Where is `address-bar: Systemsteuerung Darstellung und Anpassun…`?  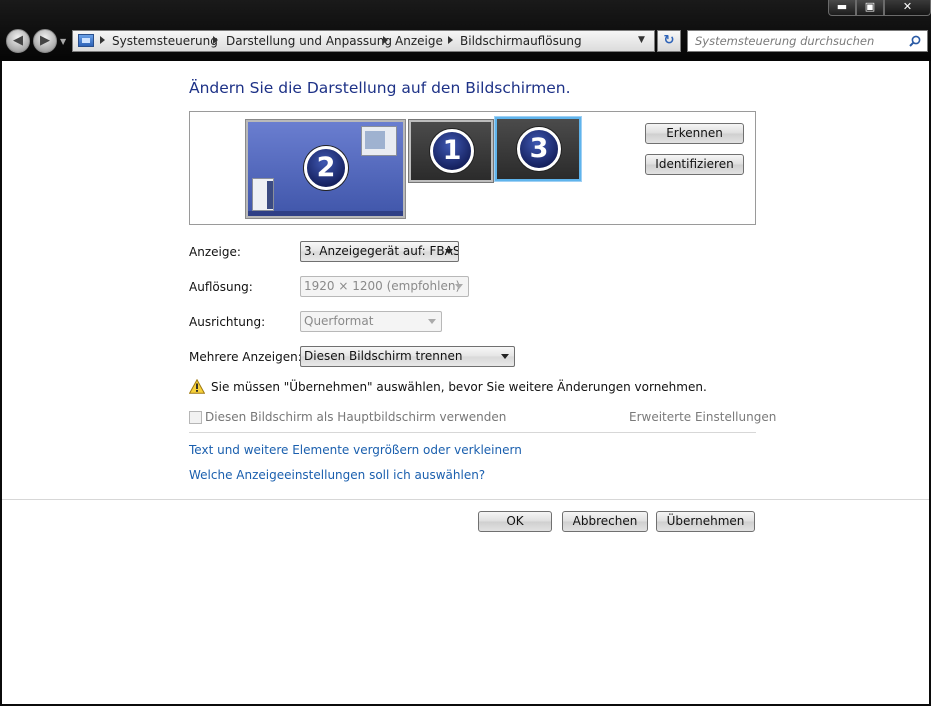 address-bar: Systemsteuerung Darstellung und Anpassun… is located at coordinates (363, 41).